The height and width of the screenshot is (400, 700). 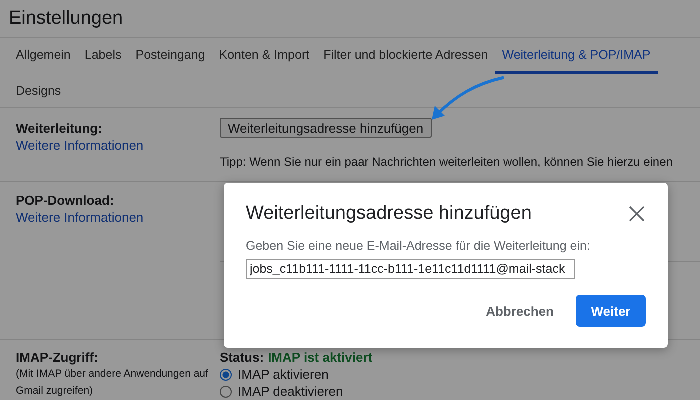 What do you see at coordinates (66, 200) in the screenshot?
I see `section-label: POP-Download:` at bounding box center [66, 200].